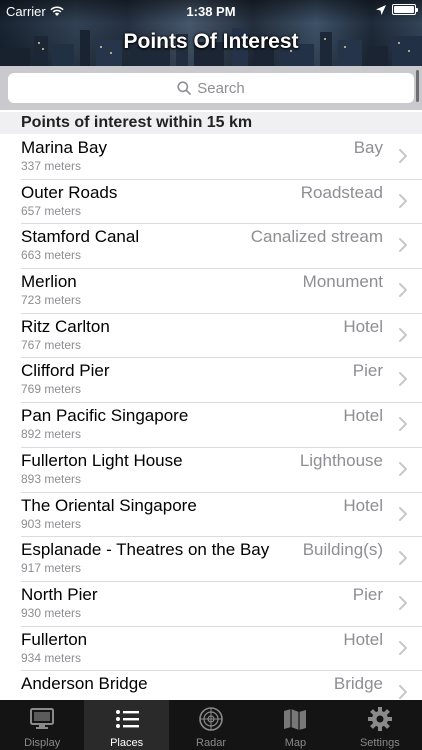 The width and height of the screenshot is (422, 750). Describe the element at coordinates (379, 719) in the screenshot. I see `gear-icon` at that location.